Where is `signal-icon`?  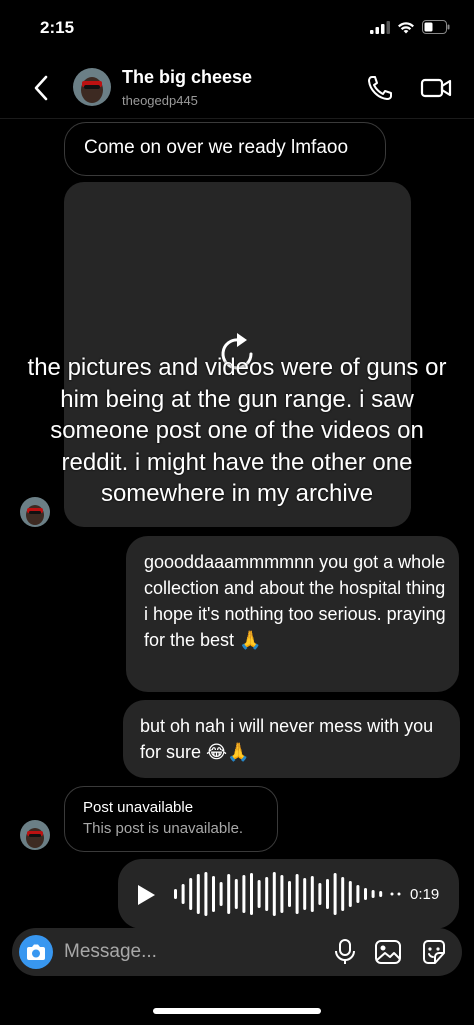 signal-icon is located at coordinates (380, 27).